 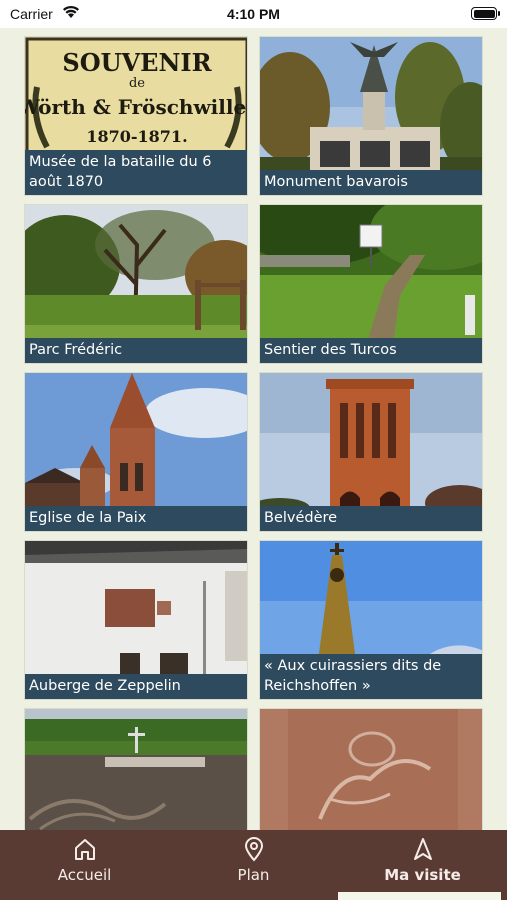 I want to click on place-card-aux-cuirassiers: « Aux cuirassiers dits de Reichshoffen », so click(x=371, y=620).